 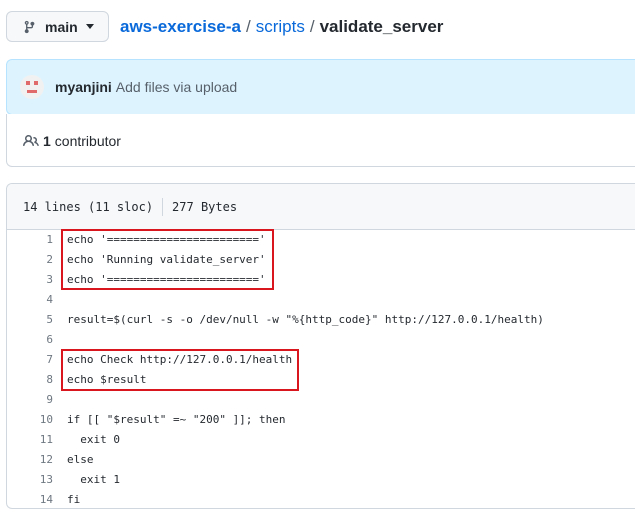 What do you see at coordinates (321, 480) in the screenshot?
I see `code-line: 13 exit 1` at bounding box center [321, 480].